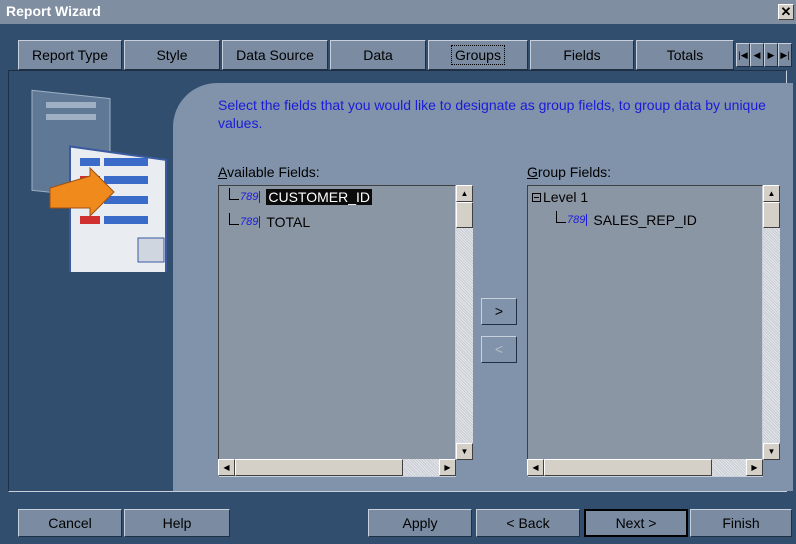  Describe the element at coordinates (566, 197) in the screenshot. I see `level-label: Level 1` at that location.